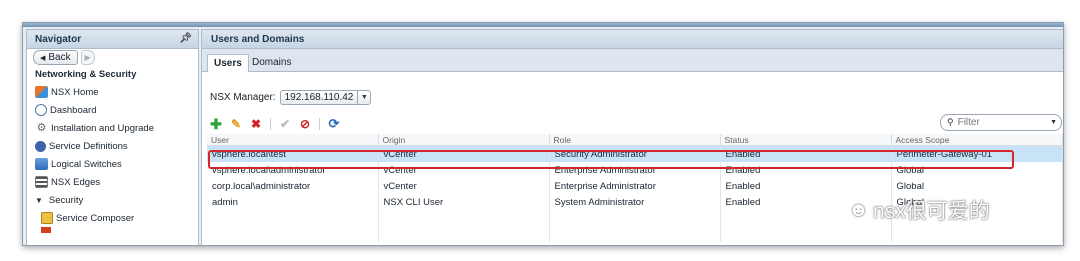 This screenshot has height=261, width=1080. What do you see at coordinates (76, 182) in the screenshot?
I see `nav-item-label: NSX Edges` at bounding box center [76, 182].